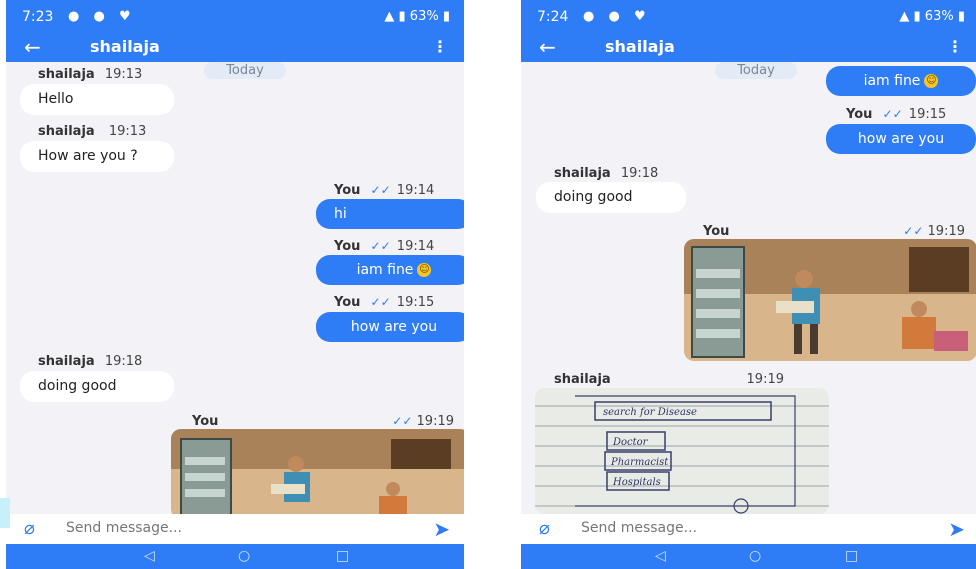 Image resolution: width=976 pixels, height=569 pixels. What do you see at coordinates (748, 17) in the screenshot?
I see `status-bar: 7:24 ● ● ♥ ▲ ▮ 63% ▮` at bounding box center [748, 17].